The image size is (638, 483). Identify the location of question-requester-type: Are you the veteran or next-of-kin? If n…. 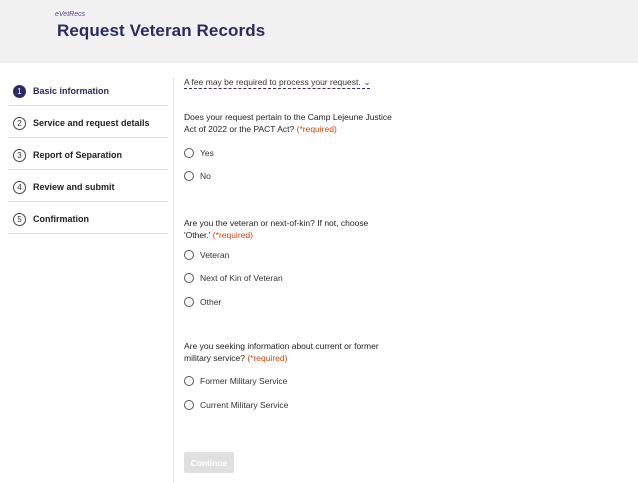
(279, 229).